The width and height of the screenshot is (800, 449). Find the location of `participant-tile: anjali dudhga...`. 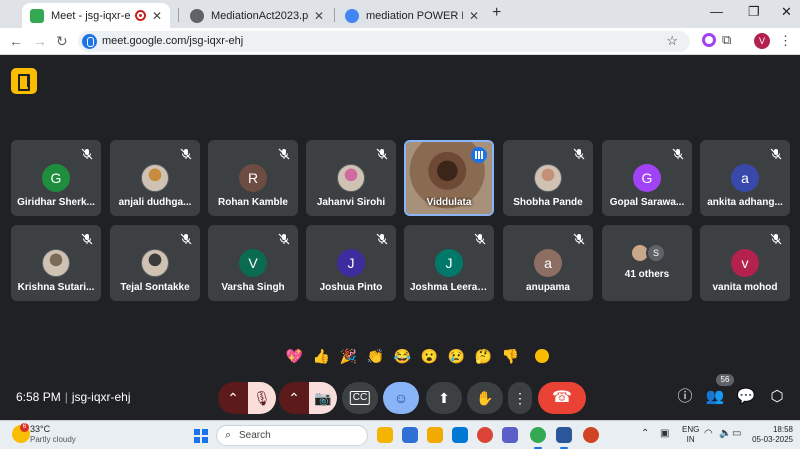

participant-tile: anjali dudhga... is located at coordinates (155, 178).